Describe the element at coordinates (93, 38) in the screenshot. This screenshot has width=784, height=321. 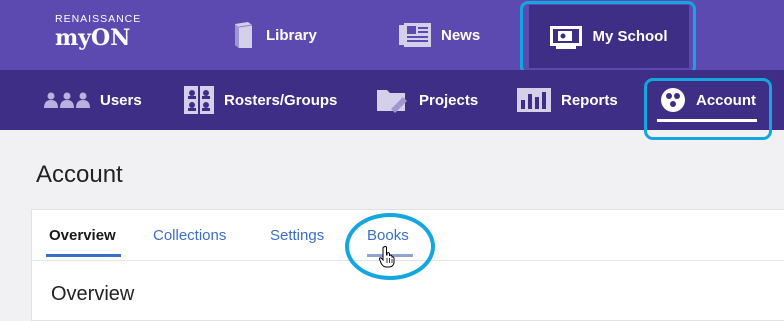
I see `logo-line-2: myON` at that location.